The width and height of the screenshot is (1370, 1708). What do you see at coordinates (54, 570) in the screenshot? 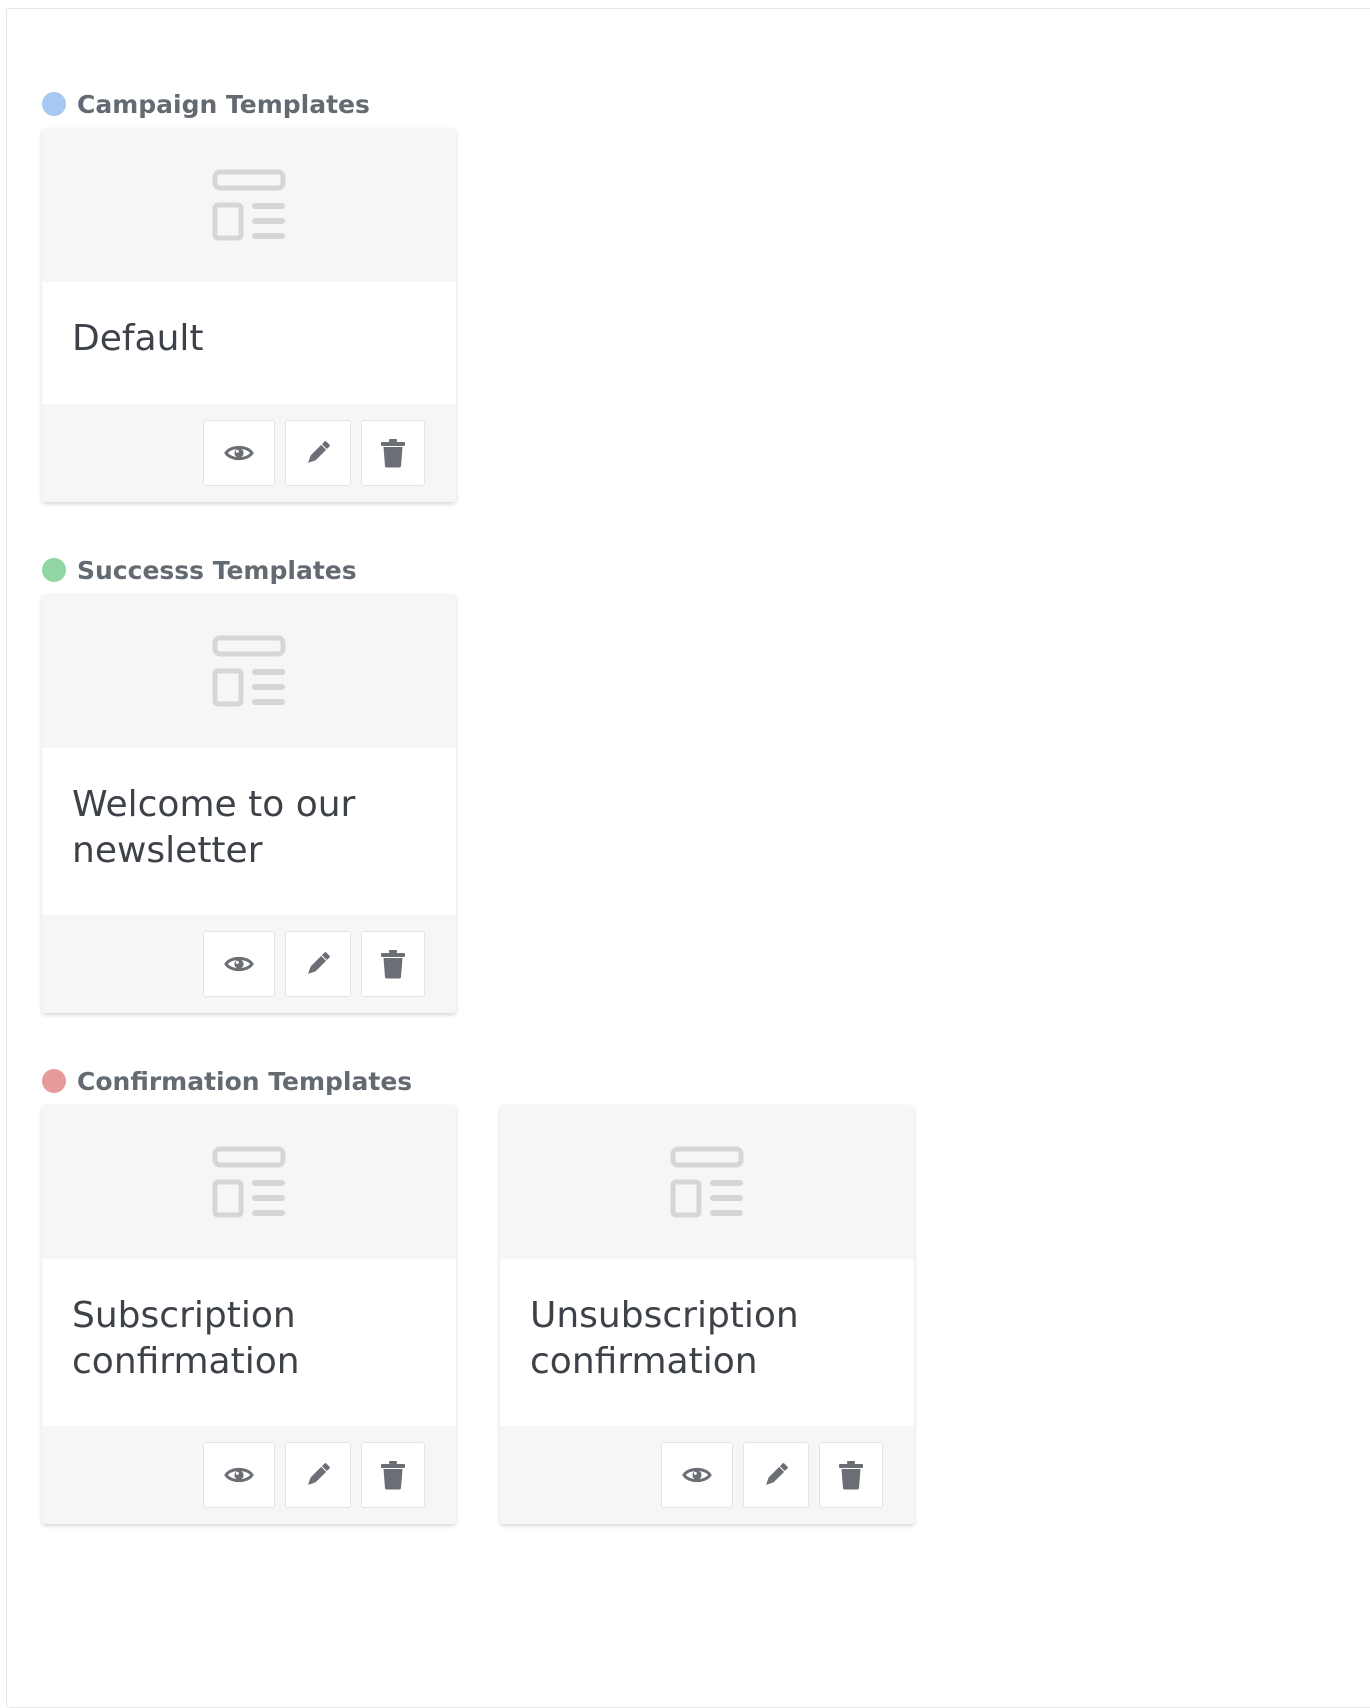
I see `success-status-dot` at bounding box center [54, 570].